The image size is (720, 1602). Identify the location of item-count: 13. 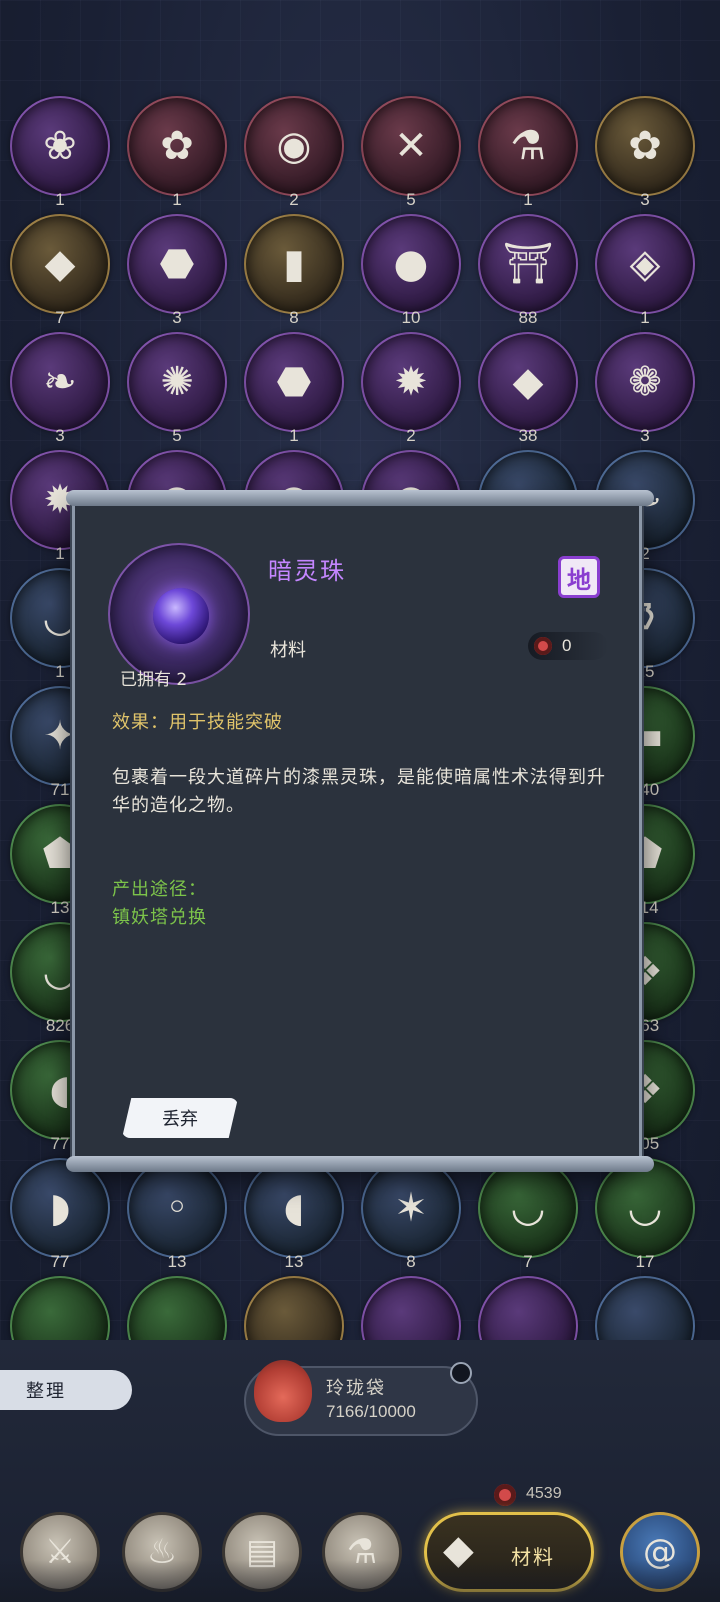
(177, 1261).